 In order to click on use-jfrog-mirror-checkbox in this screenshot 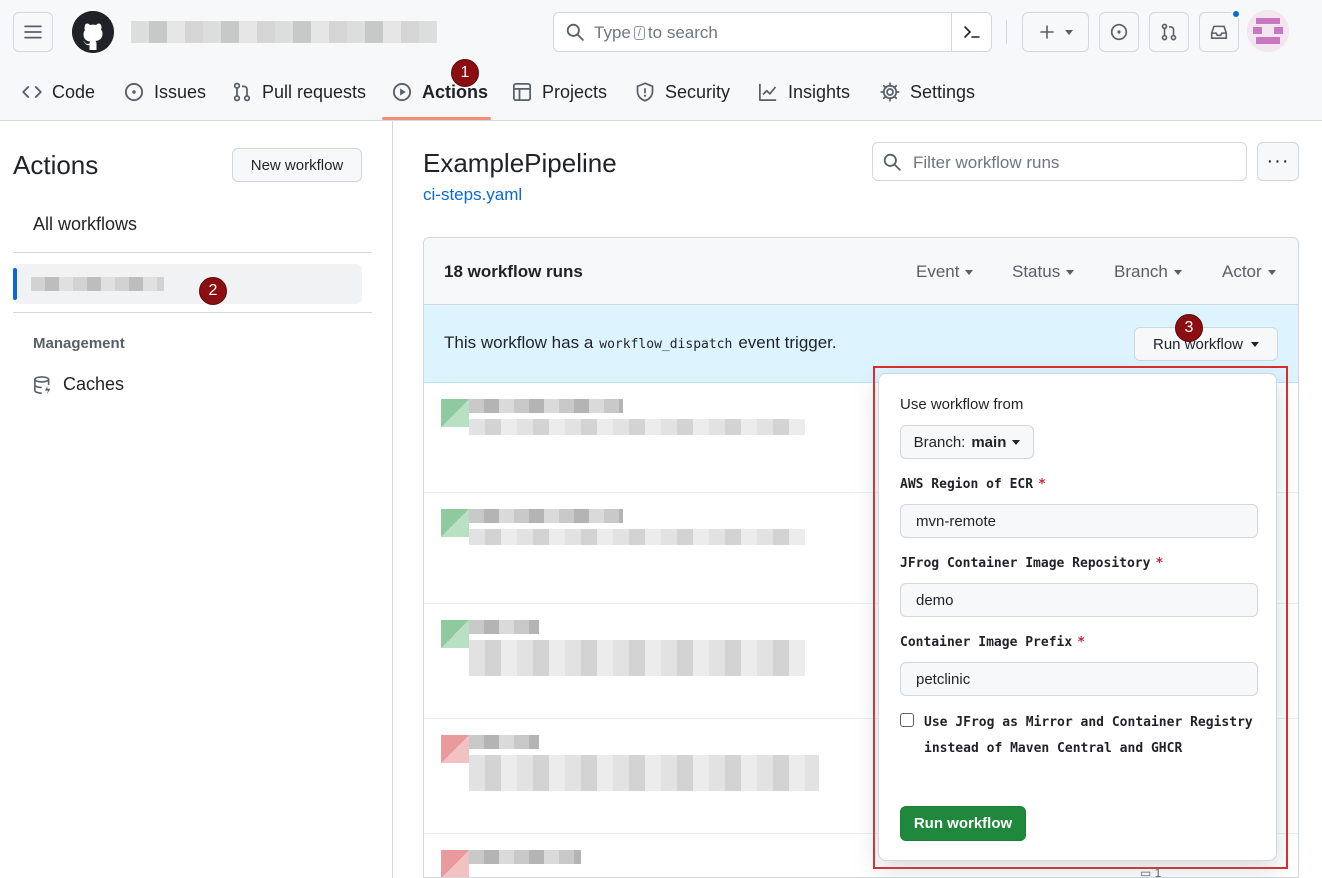, I will do `click(907, 720)`.